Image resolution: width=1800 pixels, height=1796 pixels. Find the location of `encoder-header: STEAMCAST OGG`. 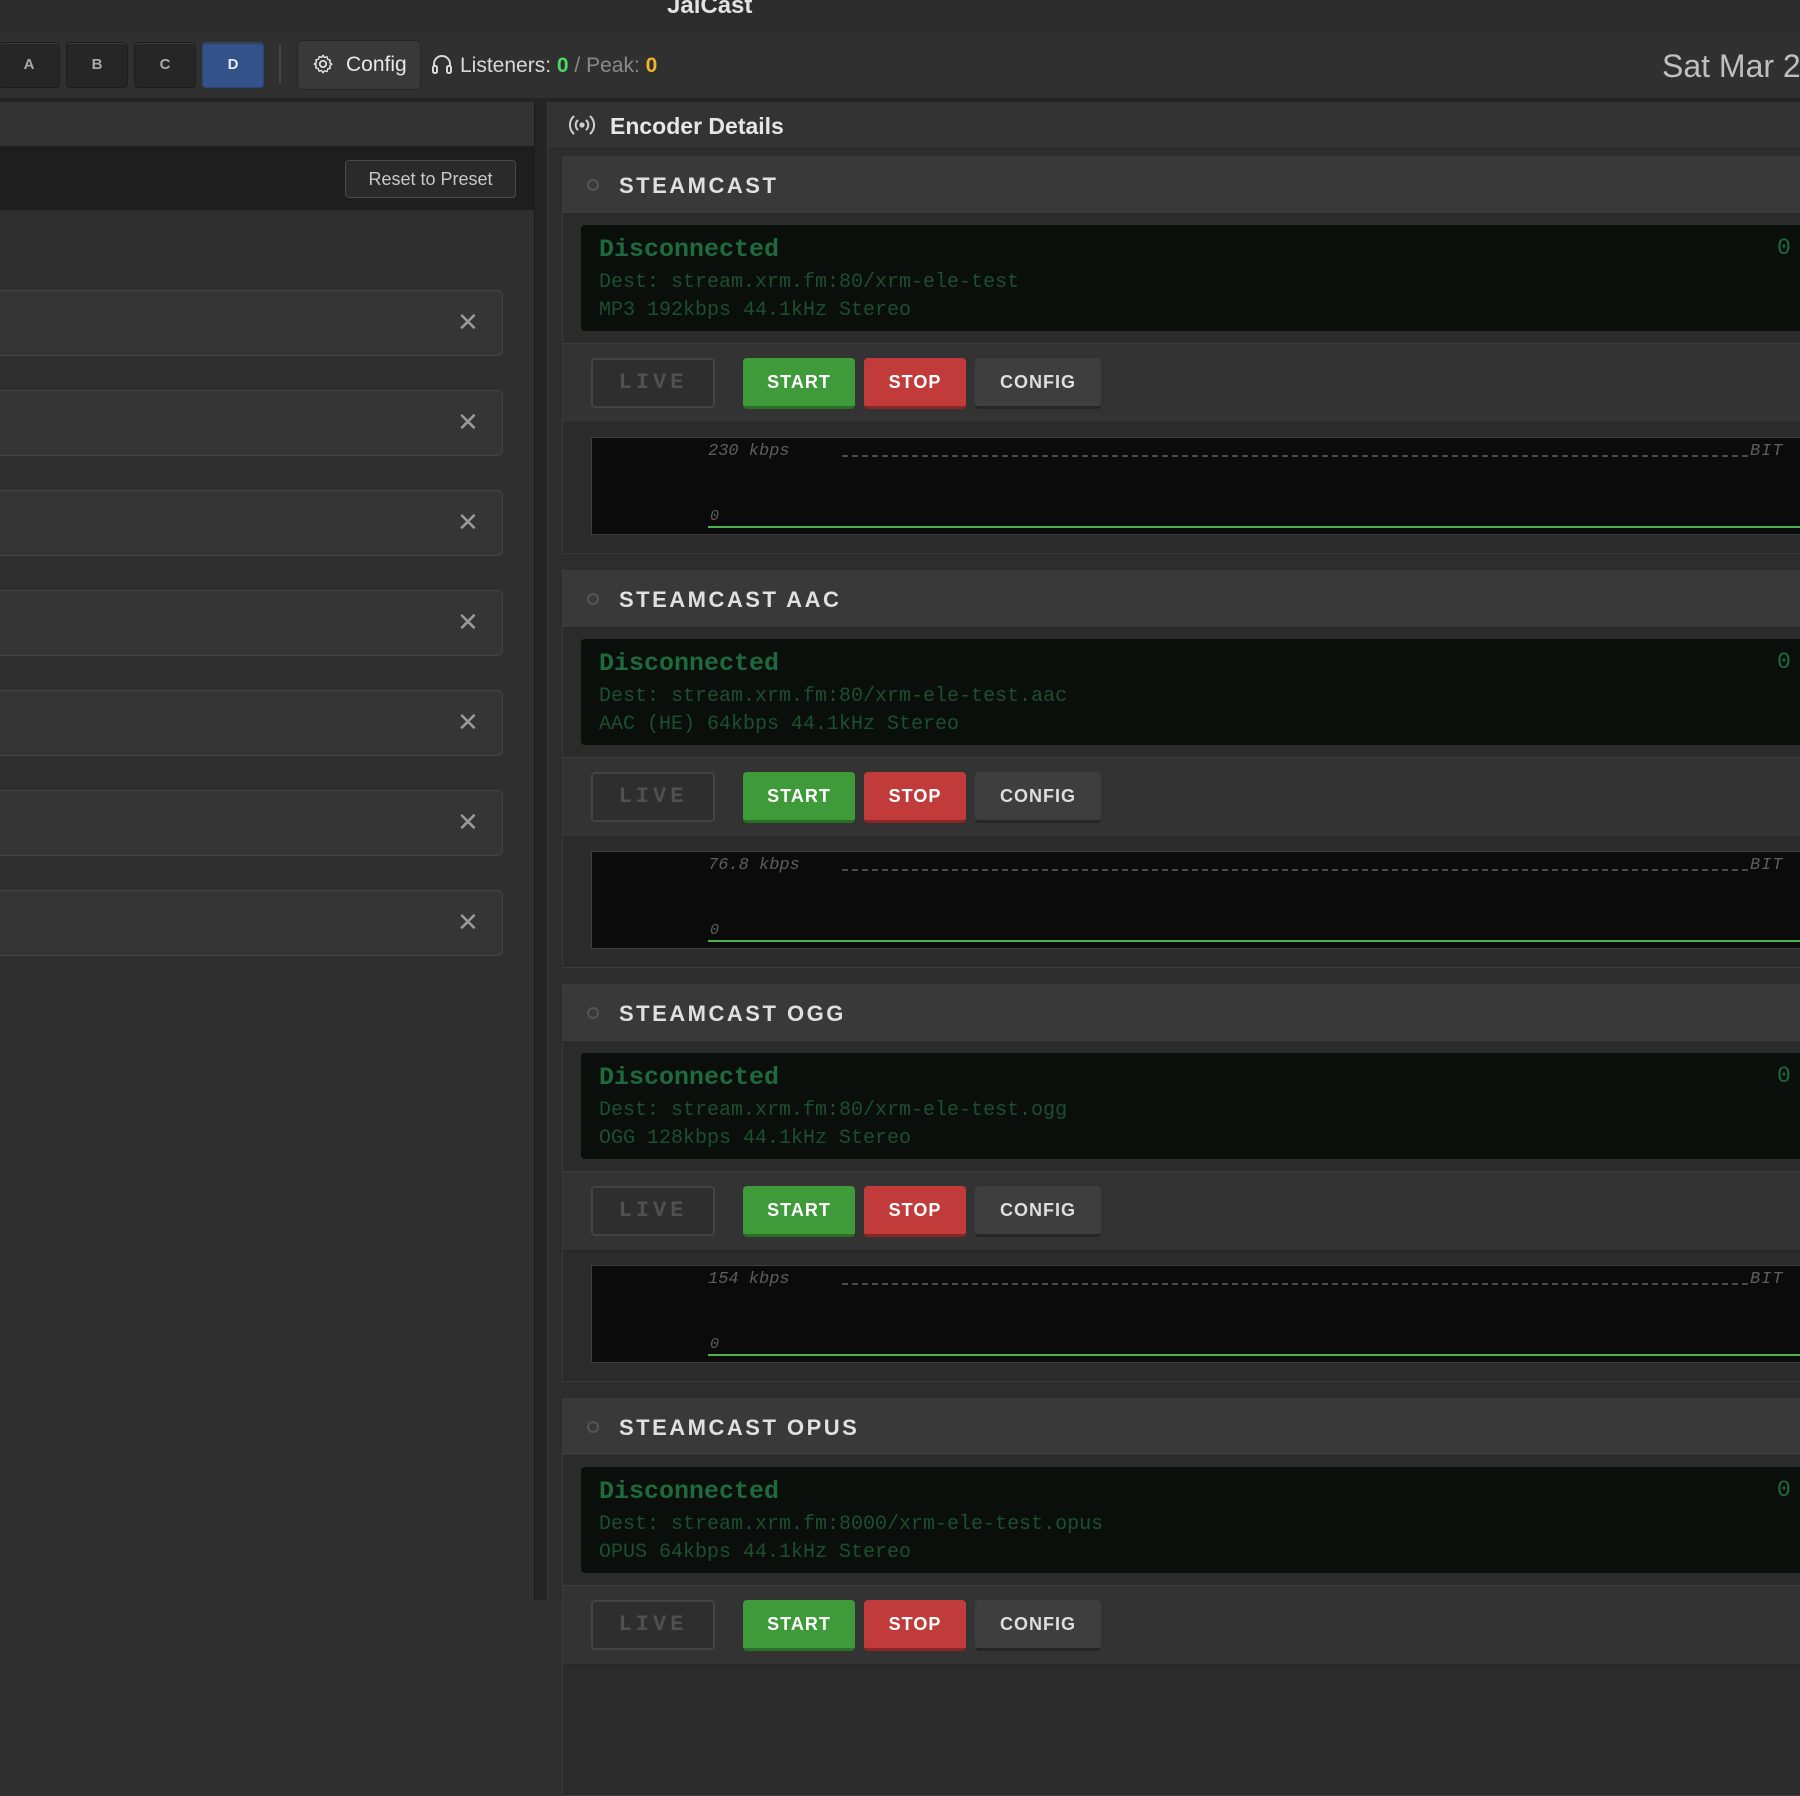

encoder-header: STEAMCAST OGG is located at coordinates (1181, 1013).